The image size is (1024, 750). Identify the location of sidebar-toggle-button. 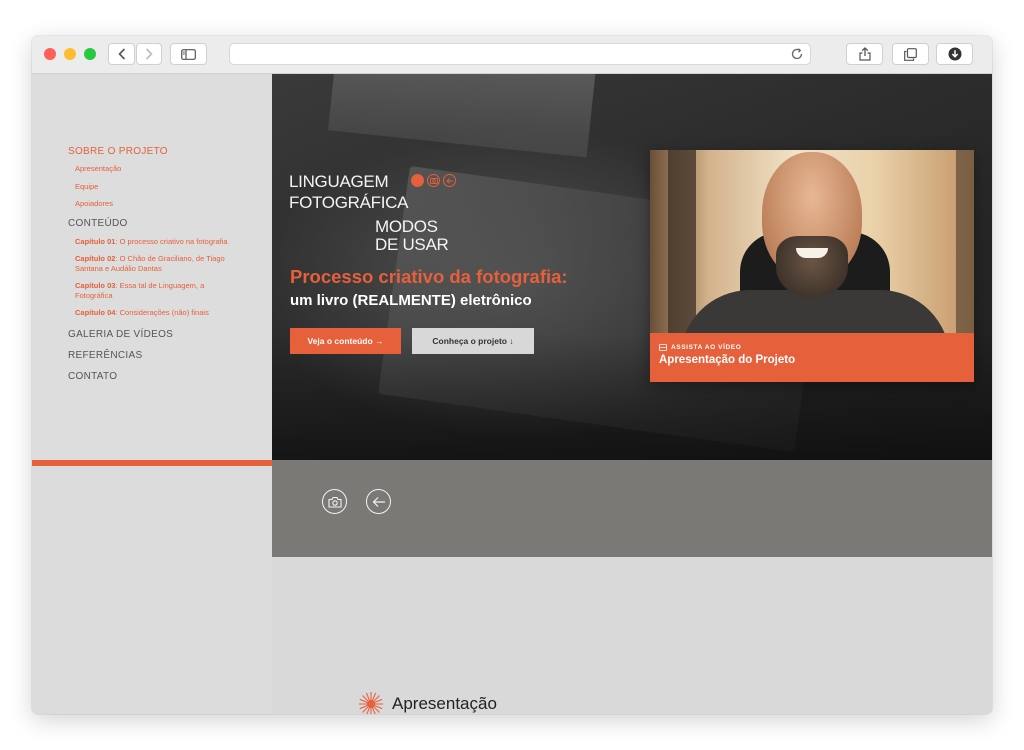
(188, 54).